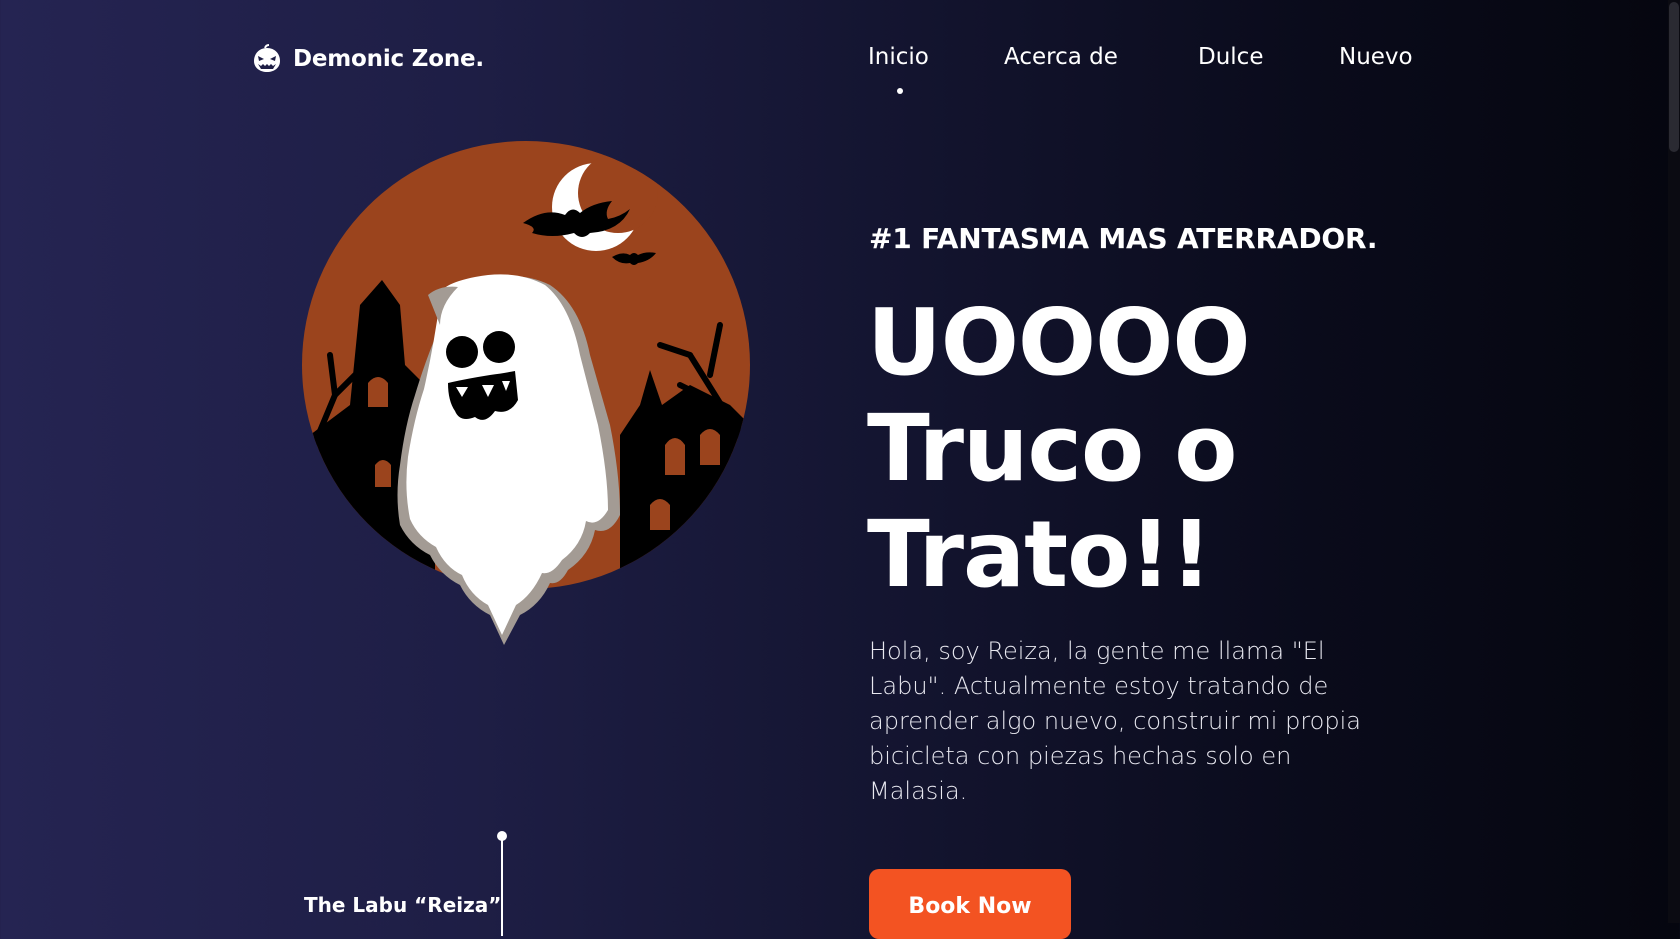  What do you see at coordinates (502, 886) in the screenshot?
I see `caption-pointer-line` at bounding box center [502, 886].